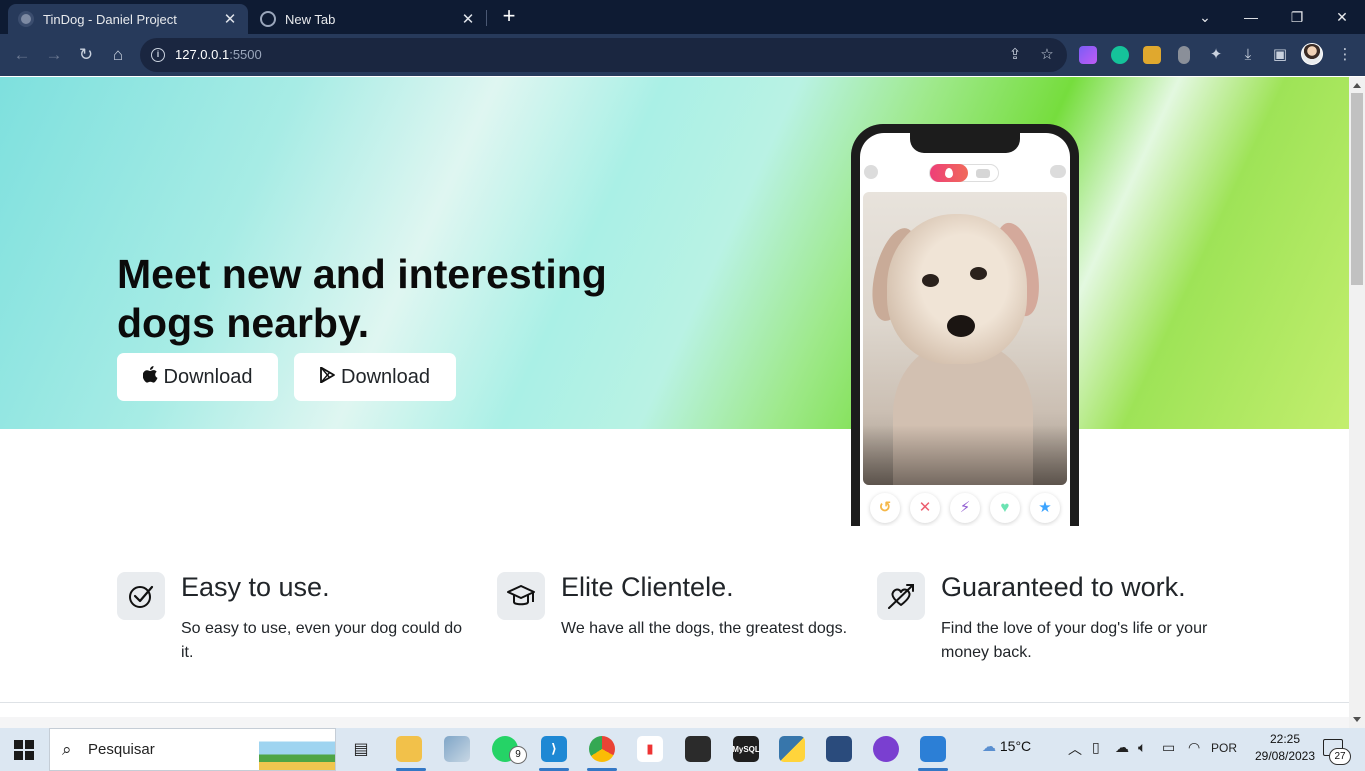  I want to click on tab-tindog: TinDog - Daniel Project ✕, so click(128, 19).